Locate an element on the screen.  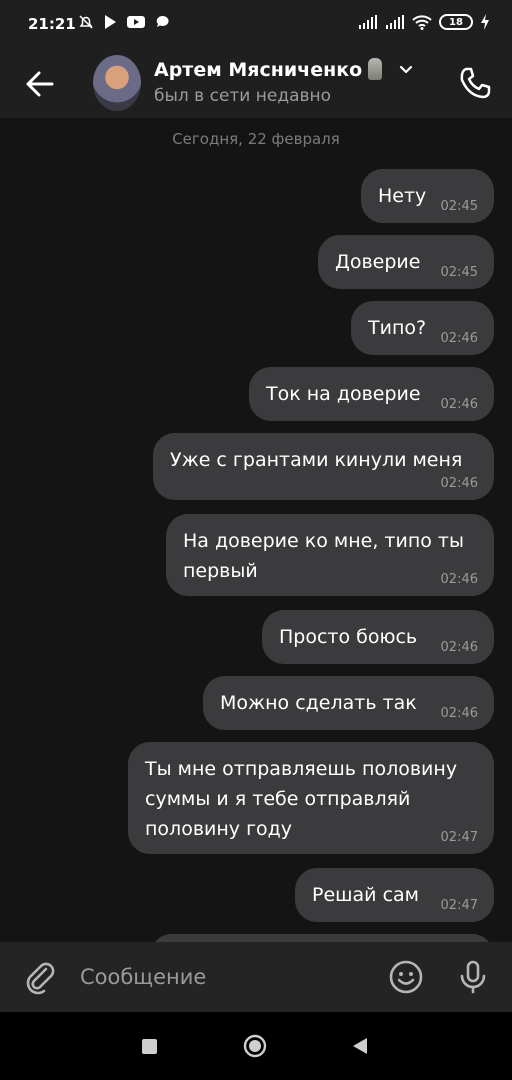
message-bubble-partial is located at coordinates (322, 938).